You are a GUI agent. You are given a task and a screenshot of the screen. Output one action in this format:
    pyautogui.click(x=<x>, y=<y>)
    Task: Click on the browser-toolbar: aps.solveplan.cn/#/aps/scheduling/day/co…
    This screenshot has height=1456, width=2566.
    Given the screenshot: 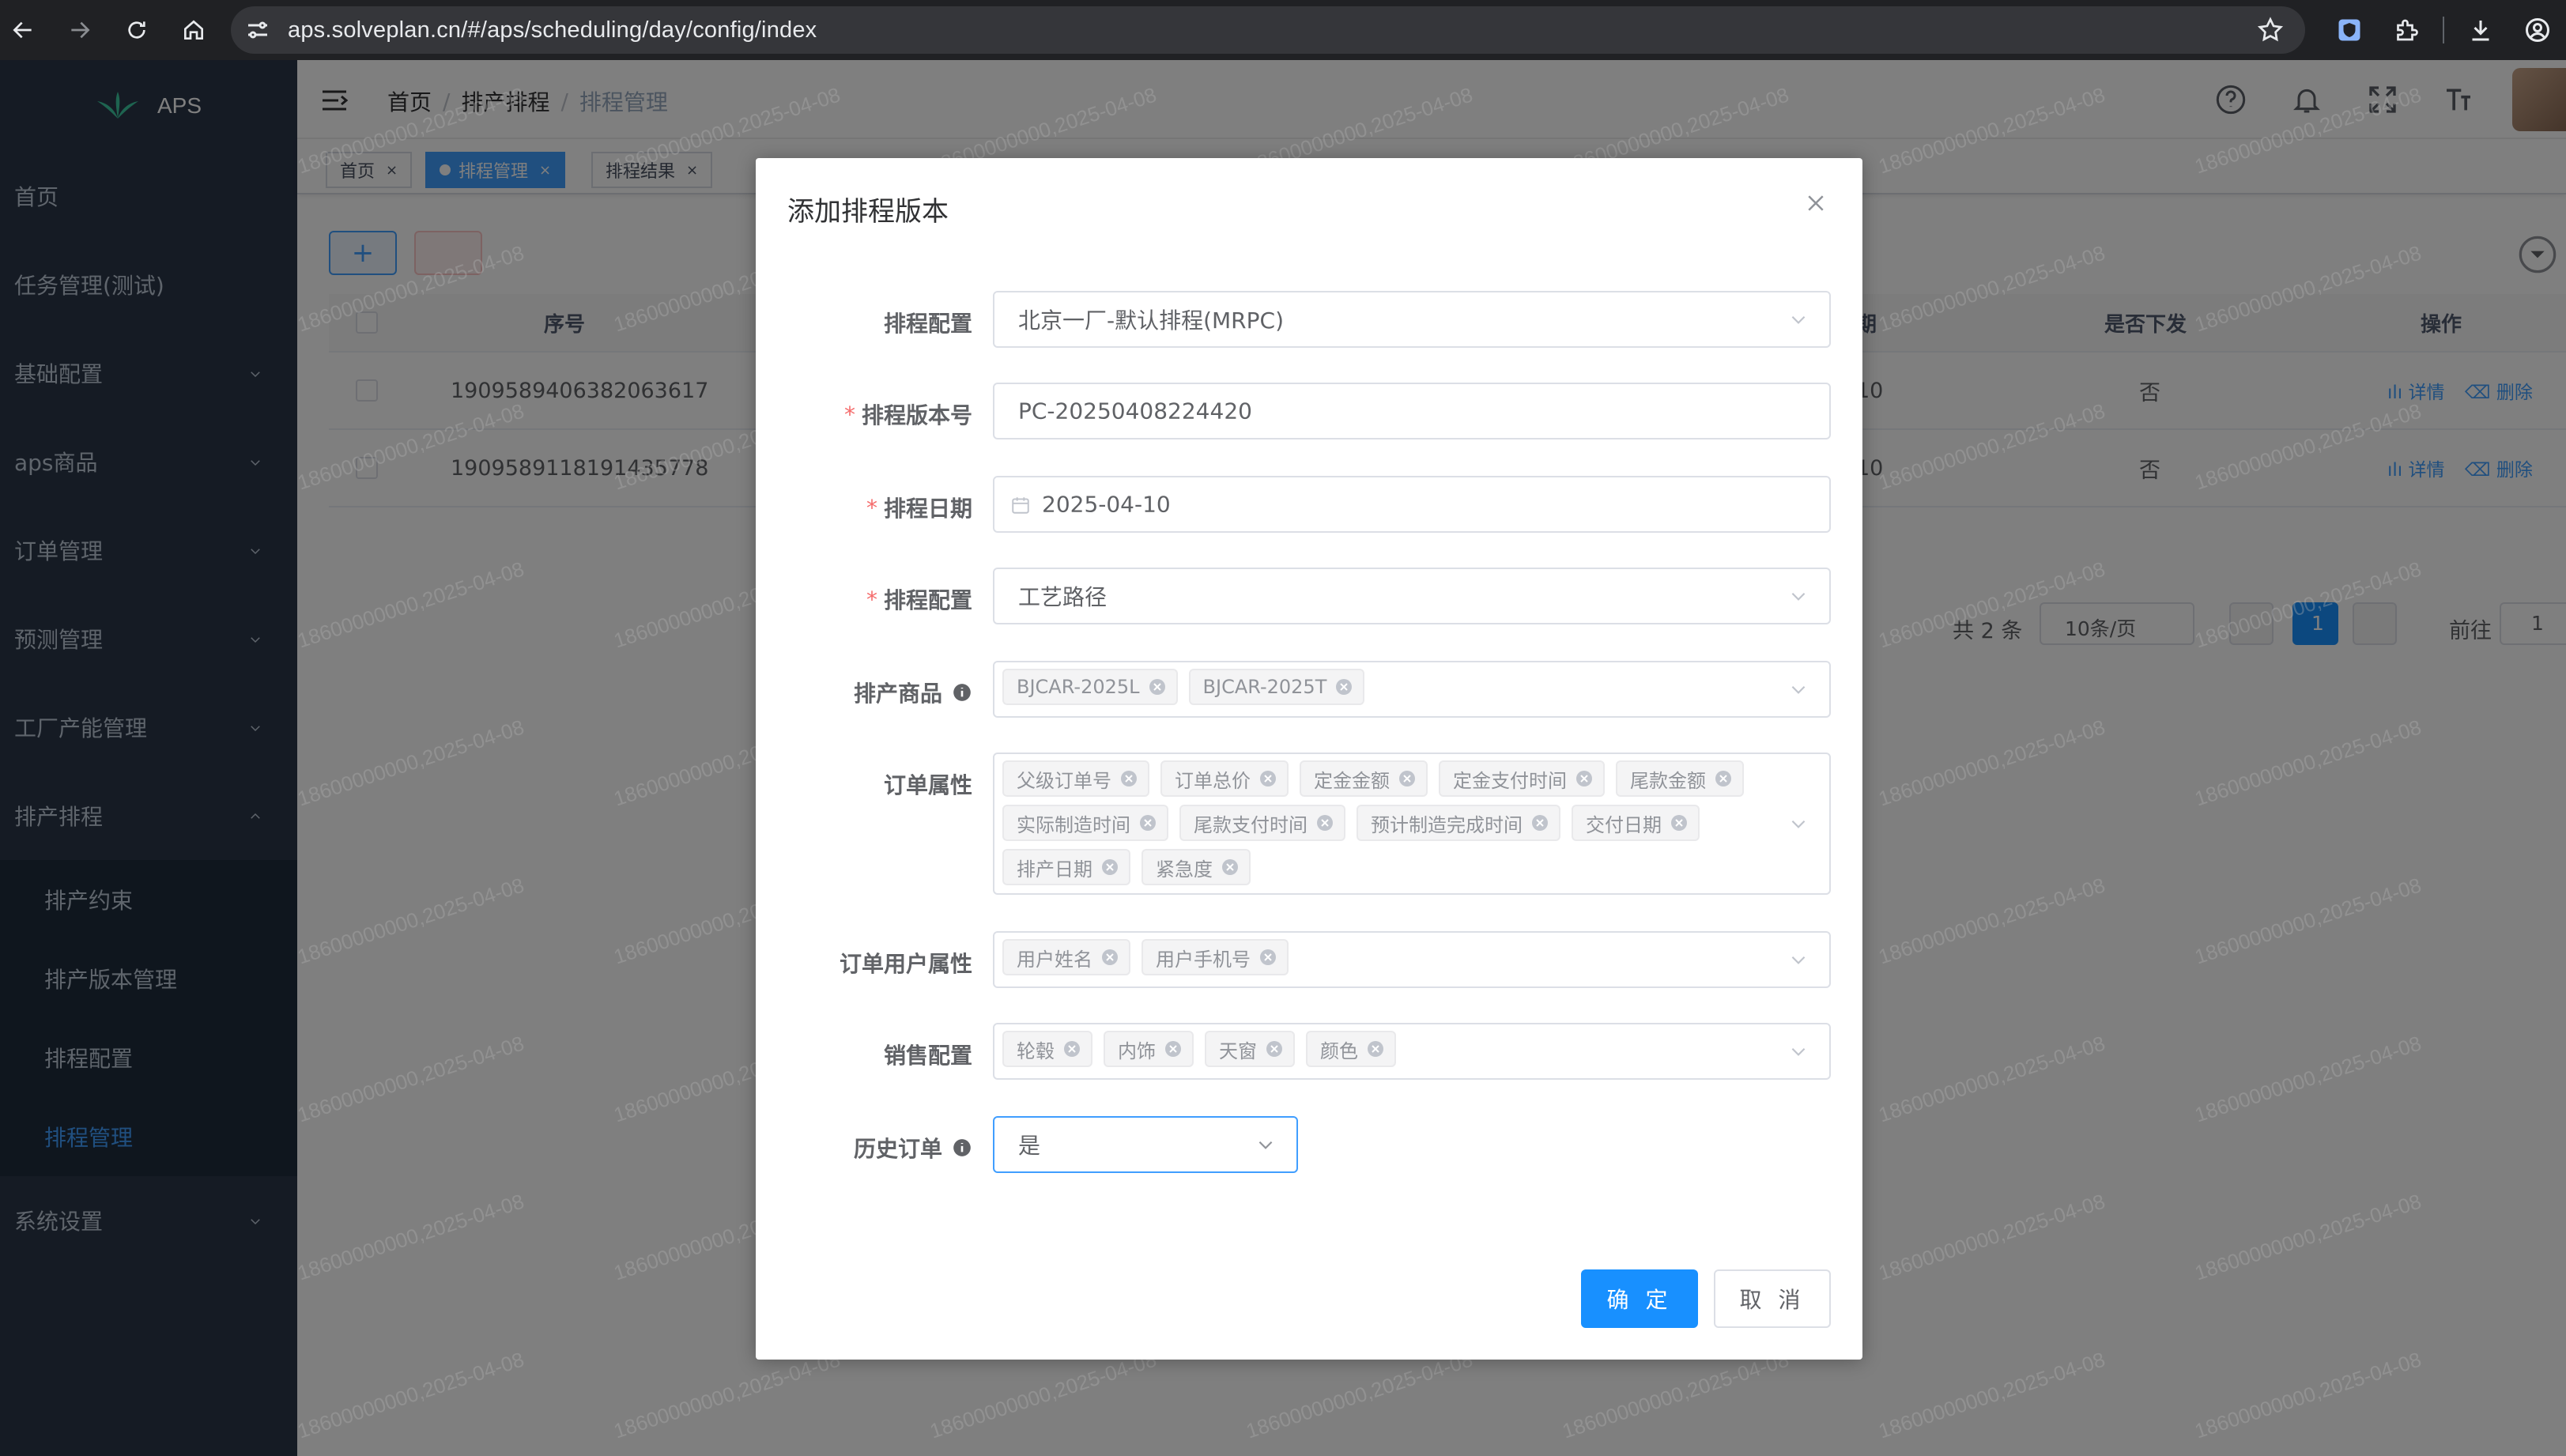 What is the action you would take?
    pyautogui.click(x=1283, y=30)
    